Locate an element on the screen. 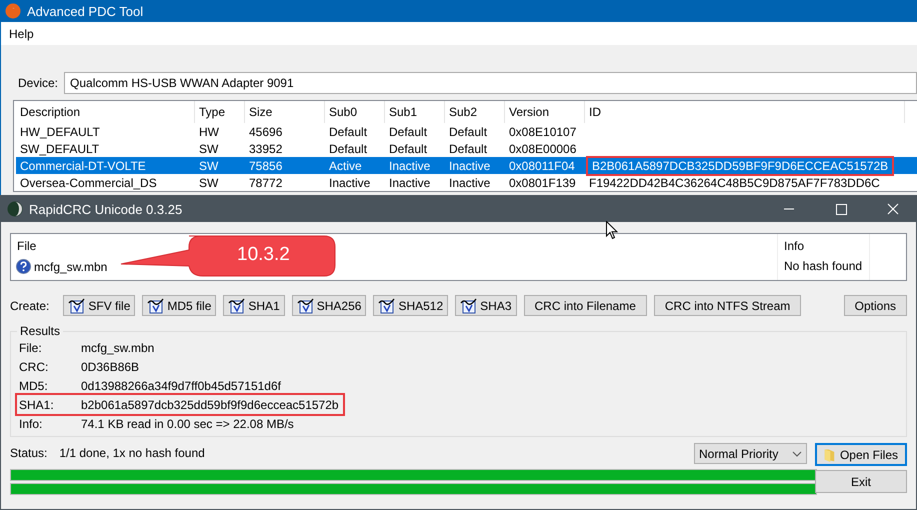 Image resolution: width=917 pixels, height=510 pixels. chevron-down-icon is located at coordinates (797, 453).